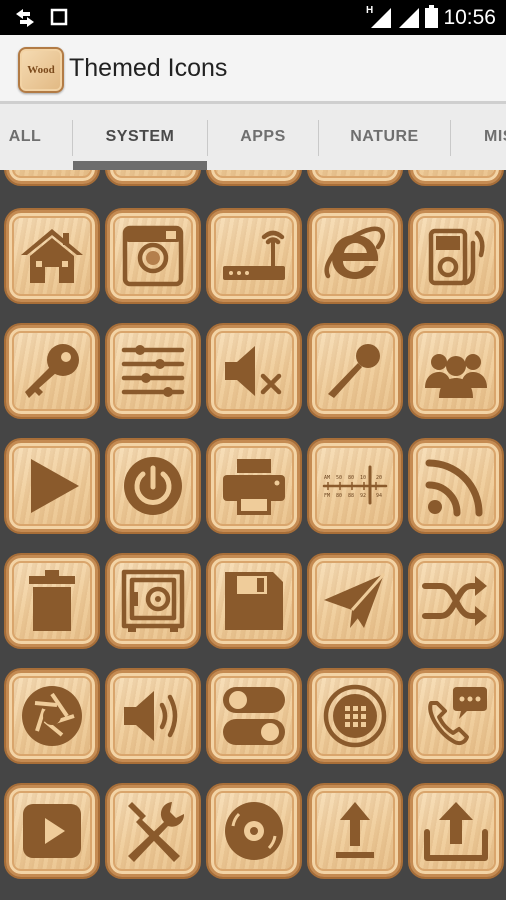  I want to click on router-icon, so click(254, 255).